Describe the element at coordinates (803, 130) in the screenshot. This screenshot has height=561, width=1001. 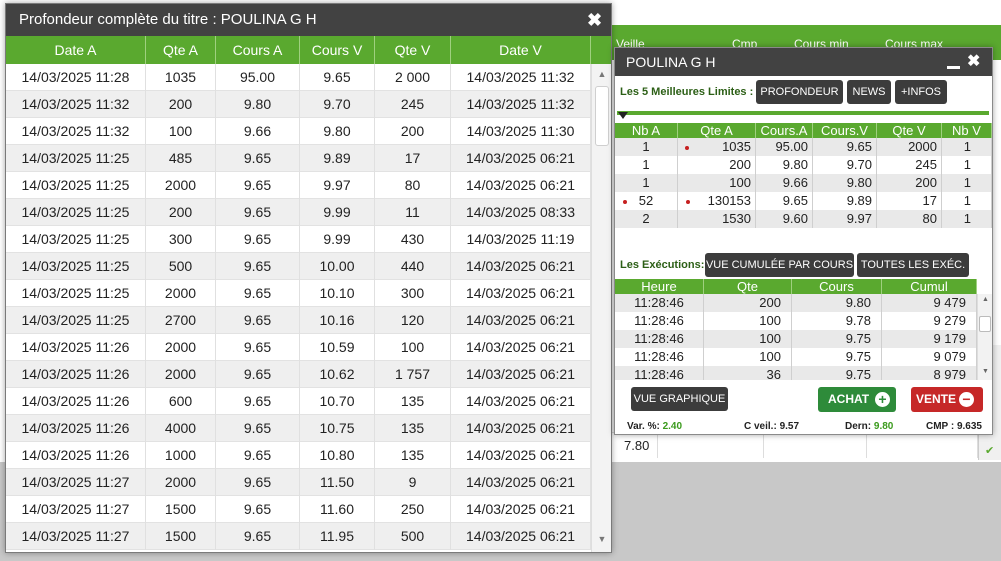
I see `limits-table-header: Nb A Qte A Cours.A Cours.V Qte V Nb V` at that location.